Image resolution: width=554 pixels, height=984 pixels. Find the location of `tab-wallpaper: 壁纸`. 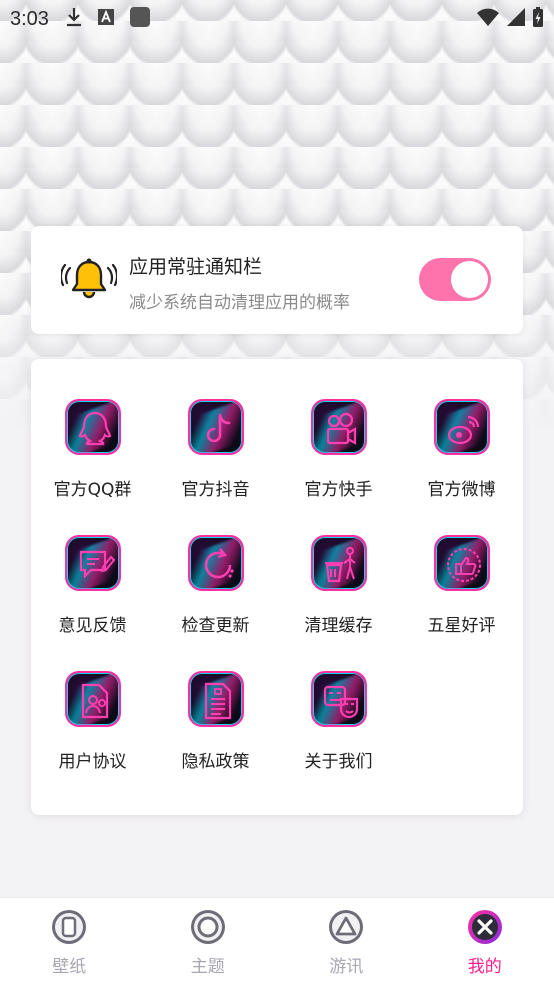

tab-wallpaper: 壁纸 is located at coordinates (69, 941).